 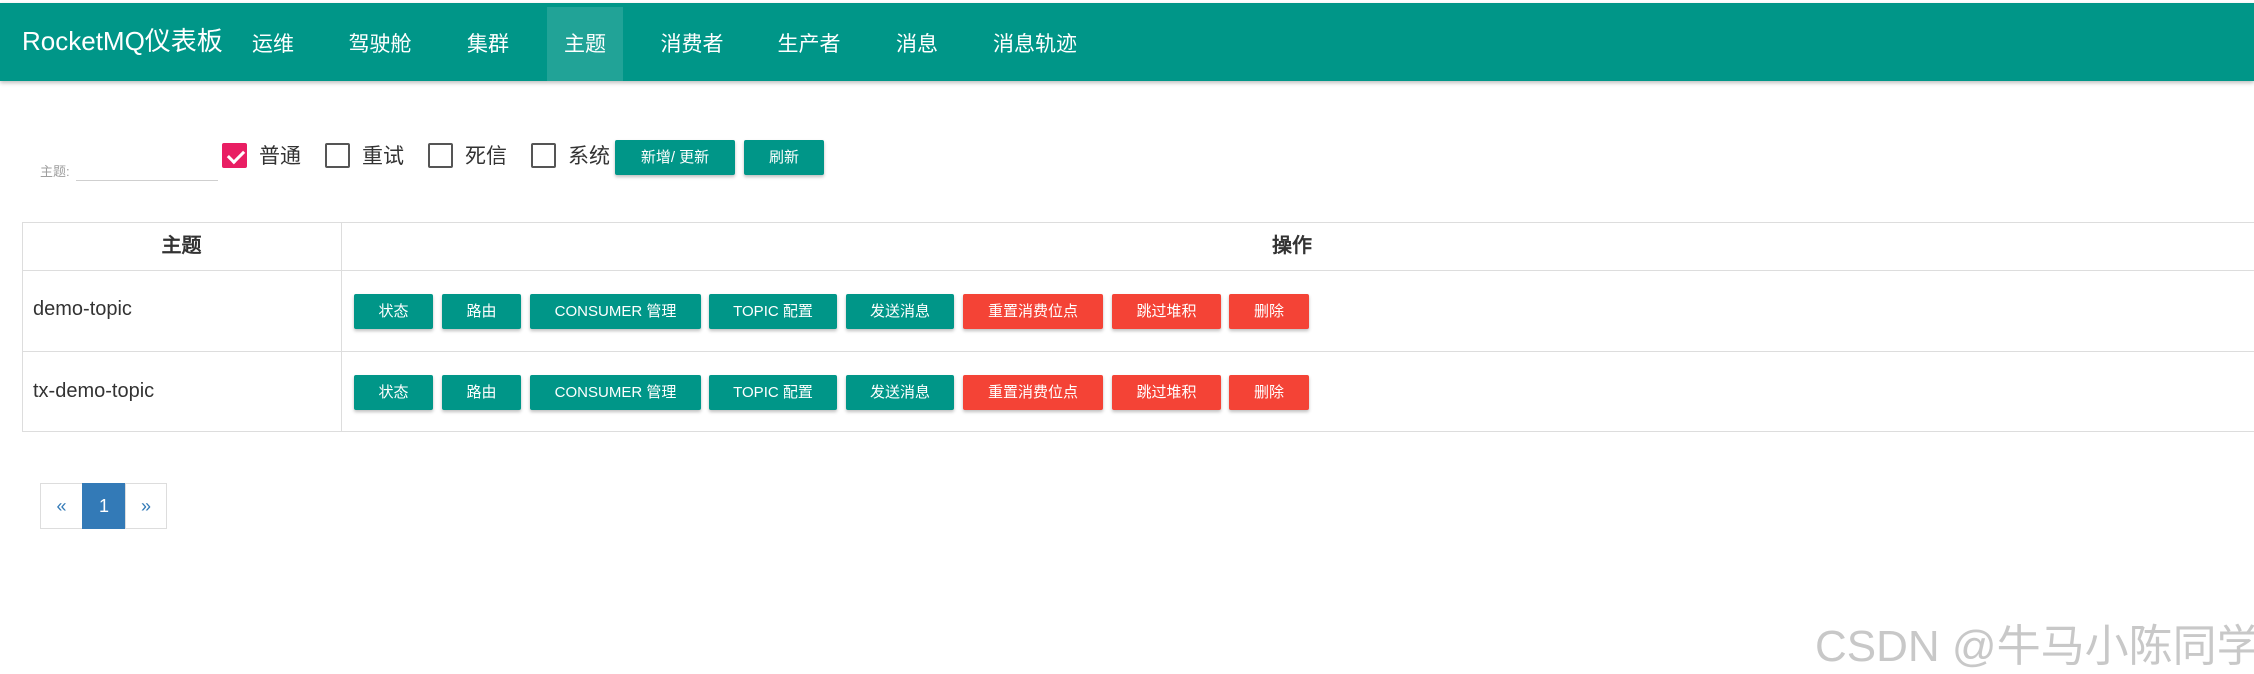 I want to click on brand-title: RocketMQ仪表板, so click(x=122, y=42).